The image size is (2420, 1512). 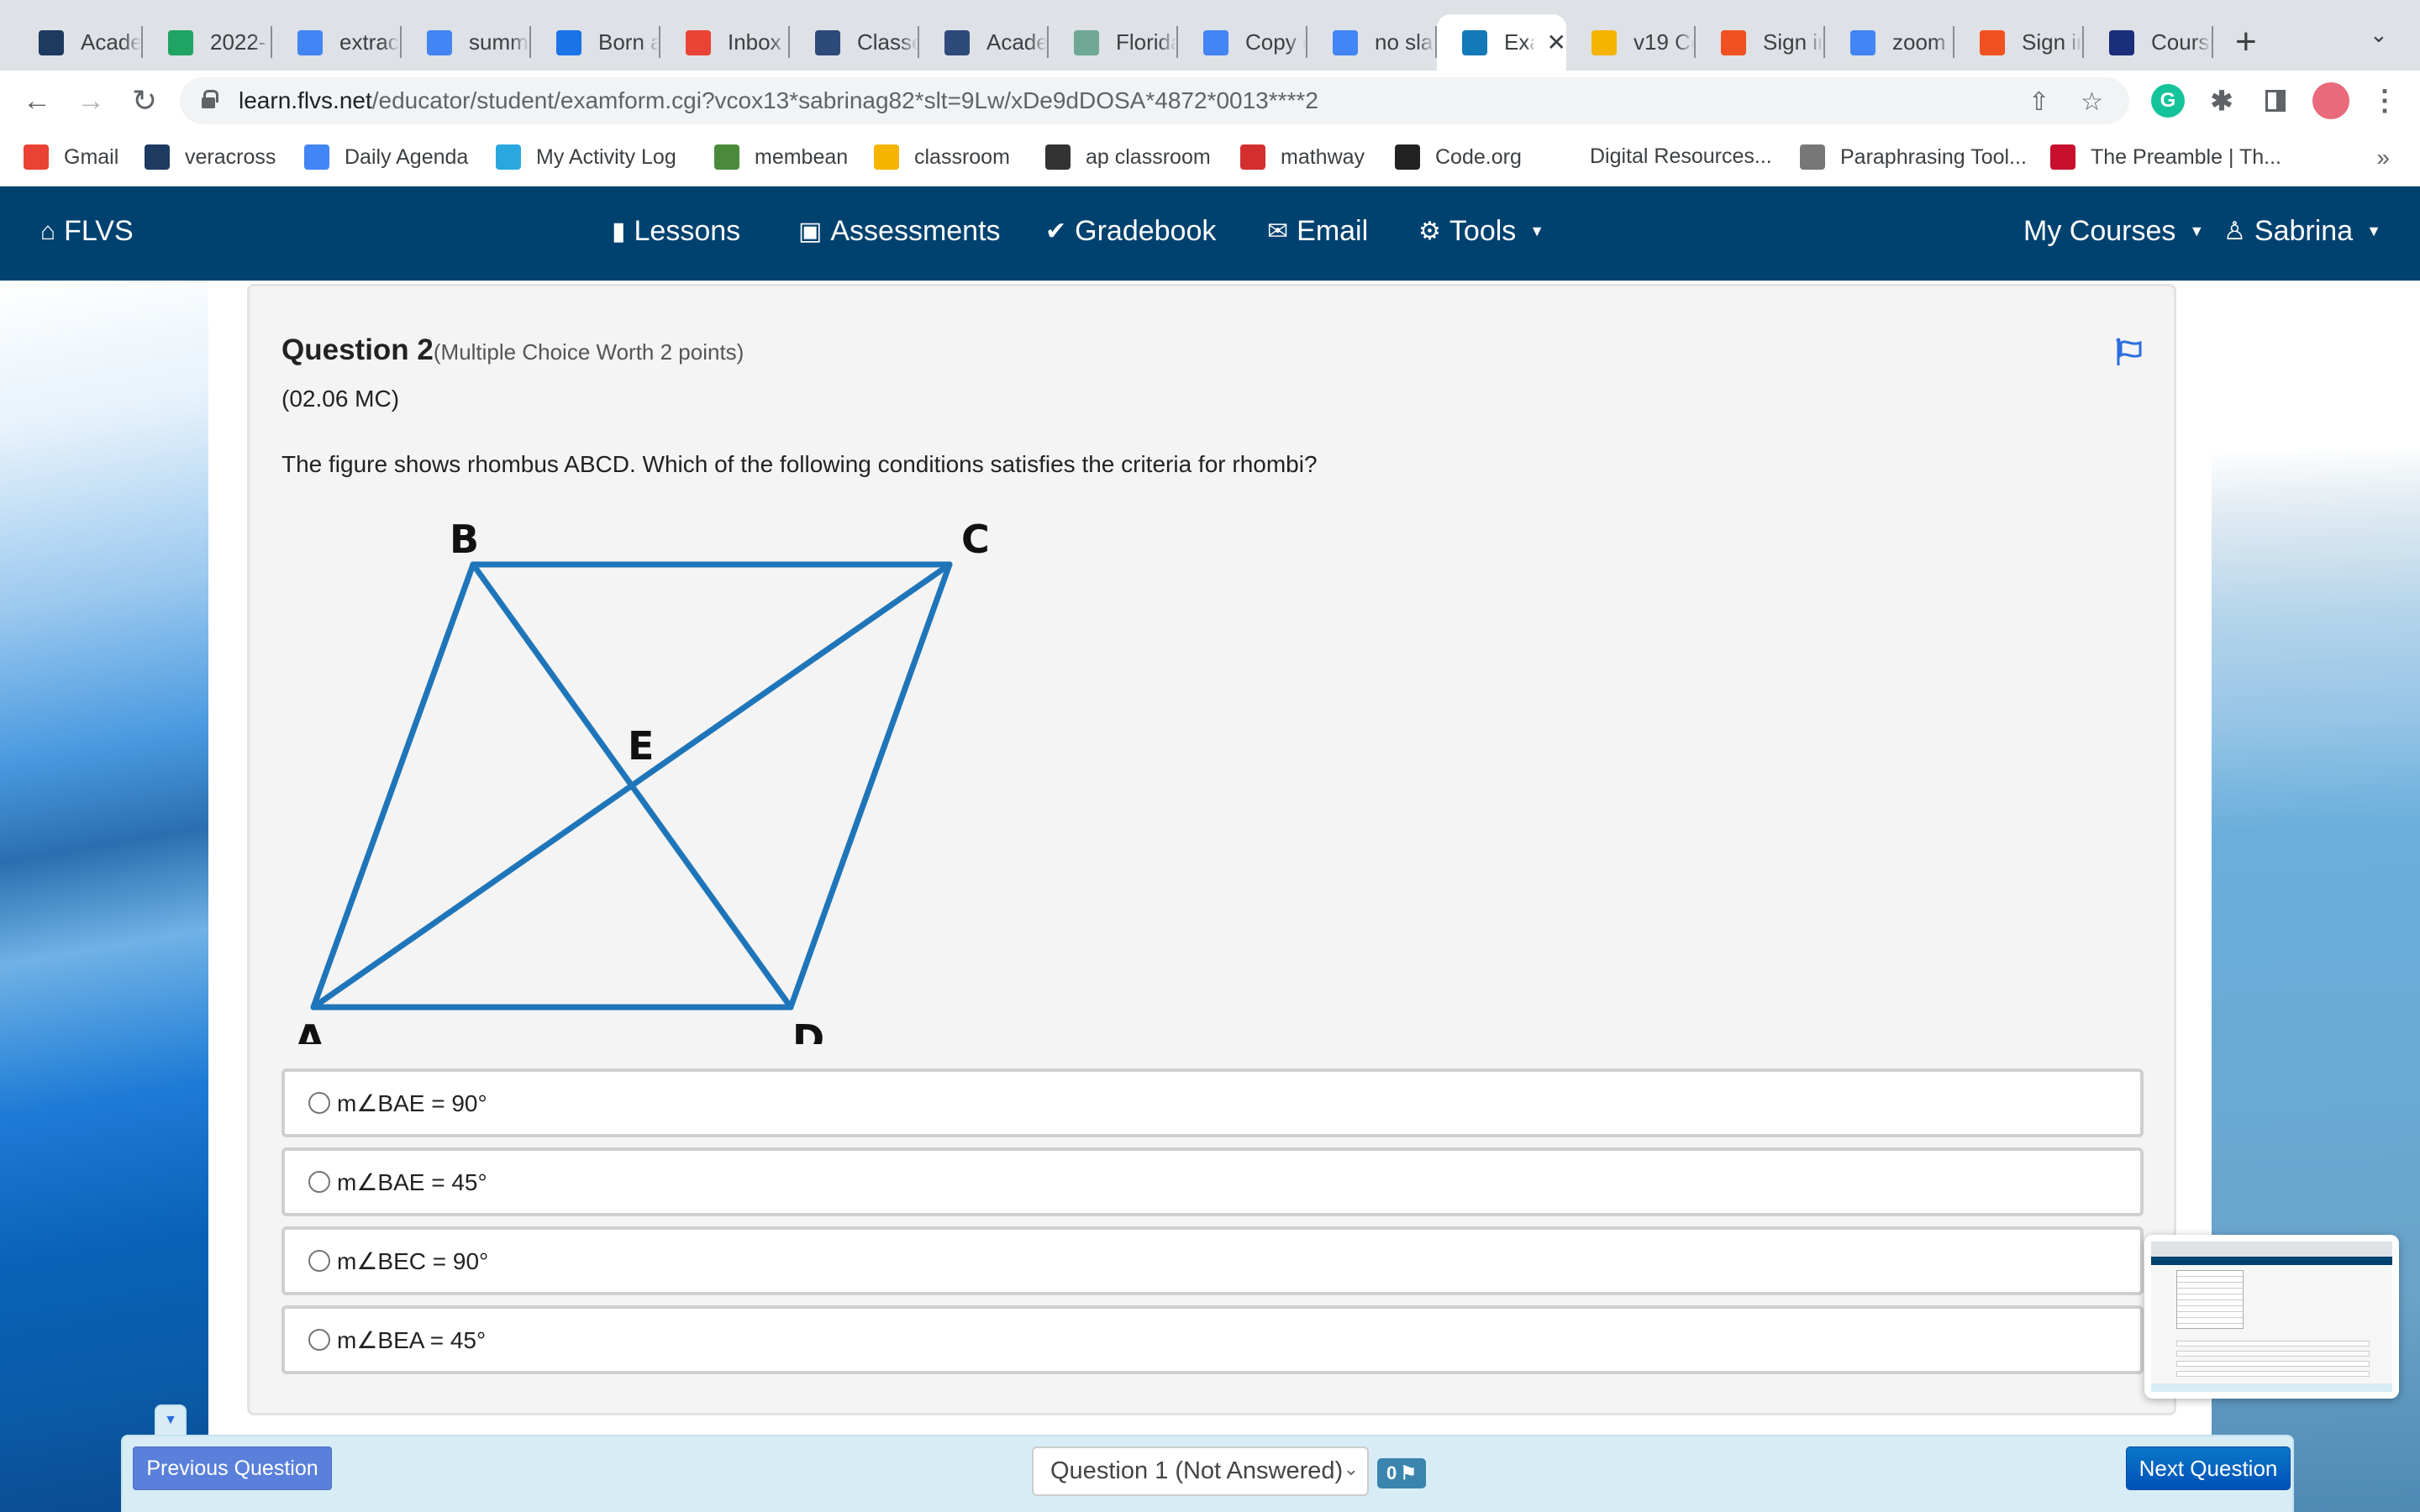 I want to click on nav-gradebook-label: Gradebook, so click(x=1146, y=231).